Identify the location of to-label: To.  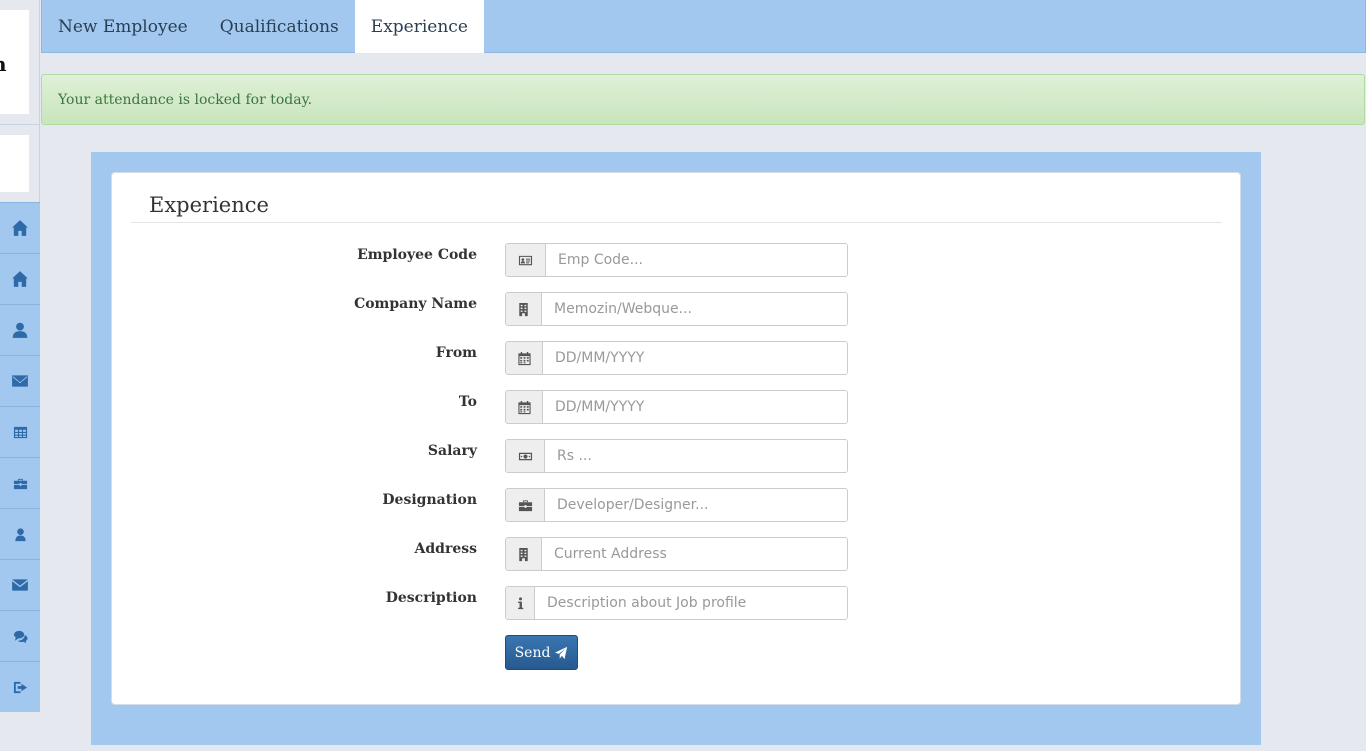
(467, 402).